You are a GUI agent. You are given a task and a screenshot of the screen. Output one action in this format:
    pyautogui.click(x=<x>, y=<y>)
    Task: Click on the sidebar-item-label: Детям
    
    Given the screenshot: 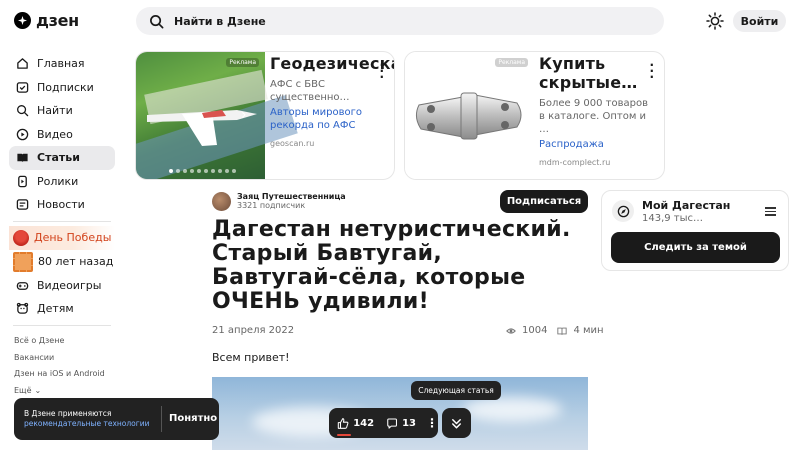 What is the action you would take?
    pyautogui.click(x=55, y=309)
    